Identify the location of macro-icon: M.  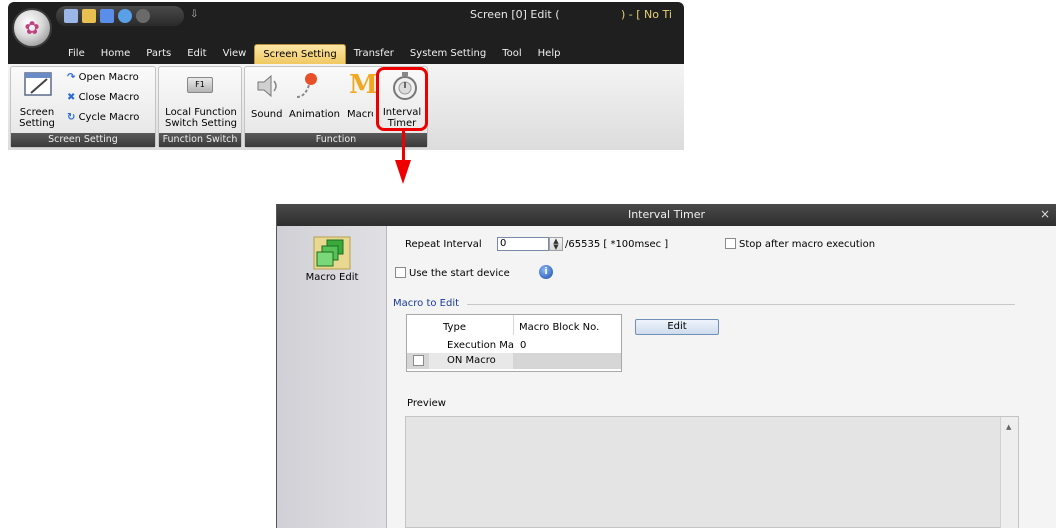
(363, 85).